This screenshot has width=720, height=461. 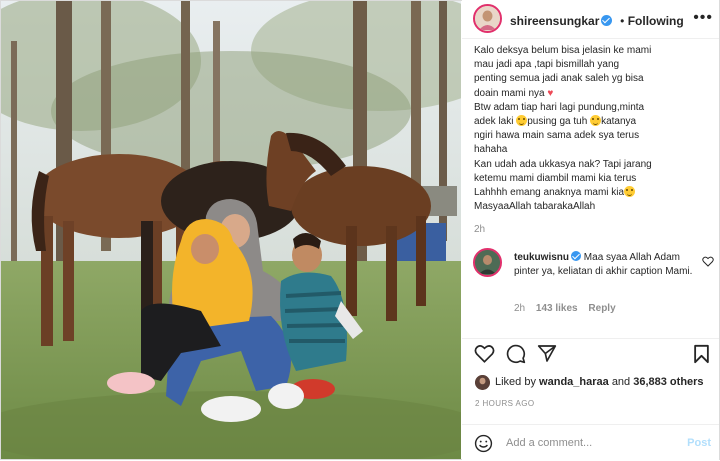 What do you see at coordinates (601, 308) in the screenshot?
I see `reply-button: Reply` at bounding box center [601, 308].